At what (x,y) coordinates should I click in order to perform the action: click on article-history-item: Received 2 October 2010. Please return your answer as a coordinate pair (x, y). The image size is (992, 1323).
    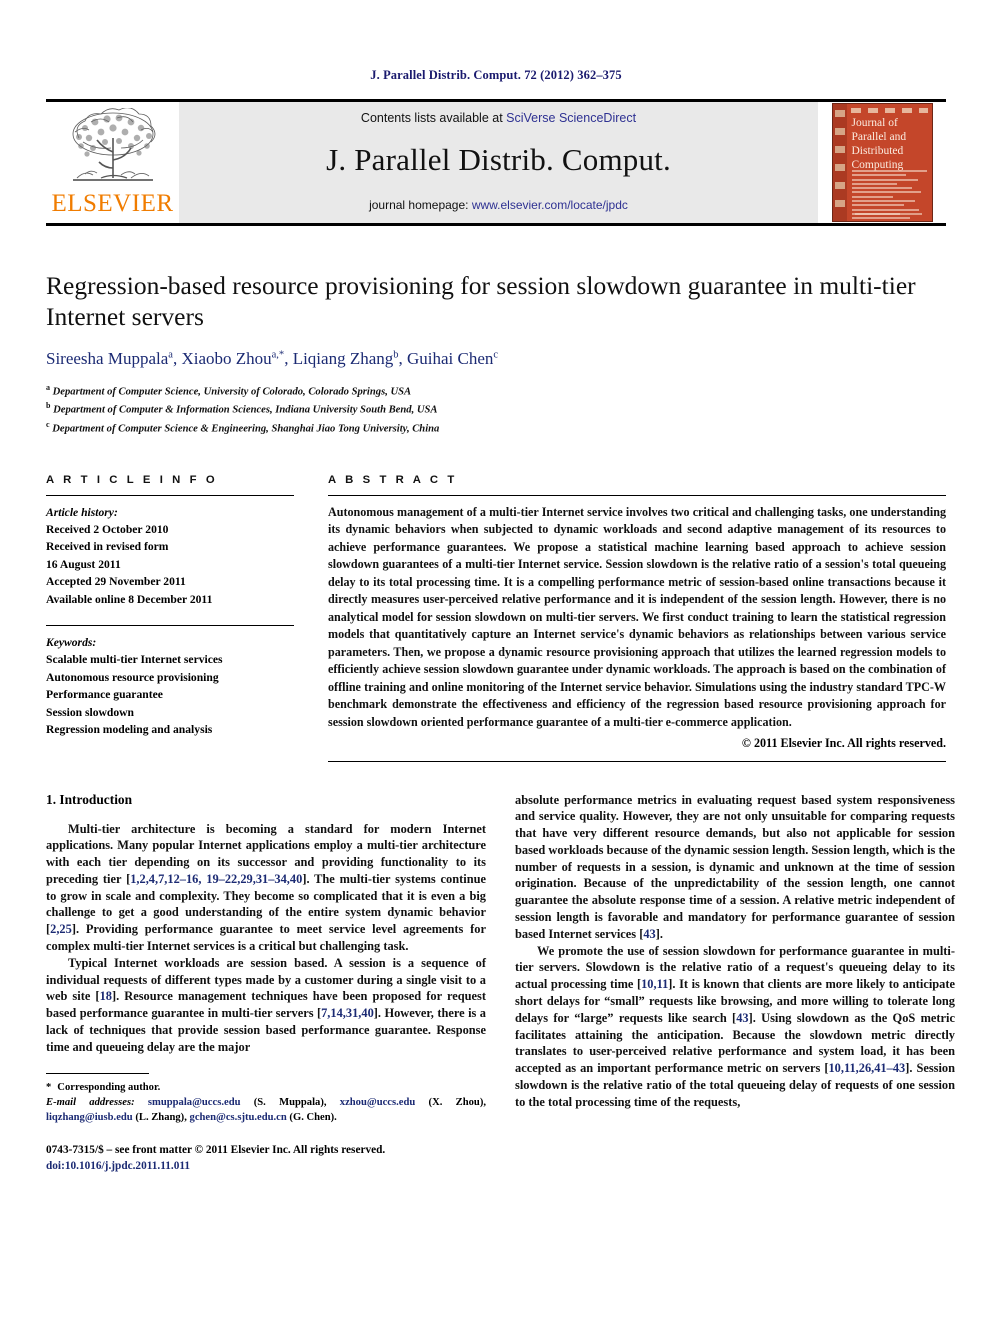
    Looking at the image, I should click on (107, 529).